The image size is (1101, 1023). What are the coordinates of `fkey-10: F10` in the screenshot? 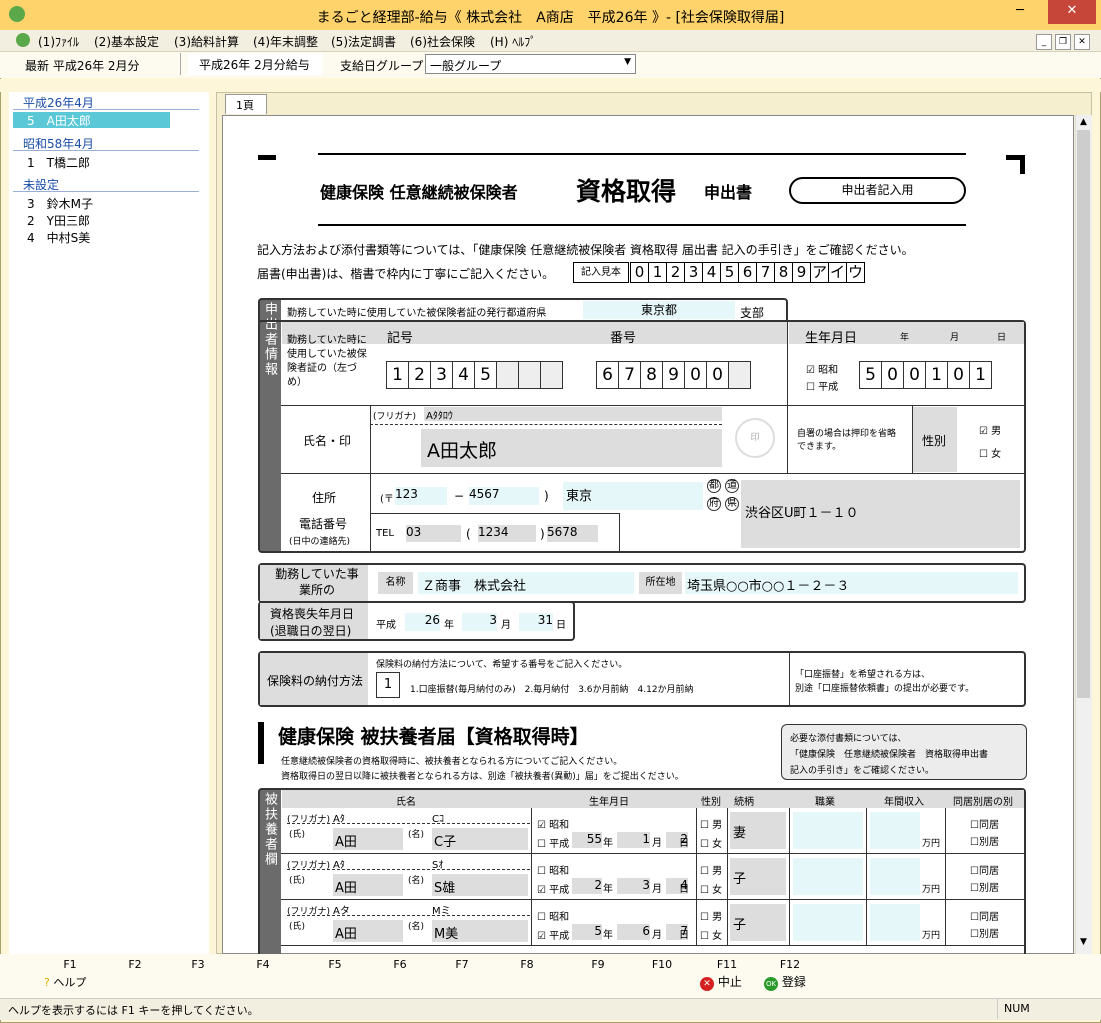 It's located at (662, 964).